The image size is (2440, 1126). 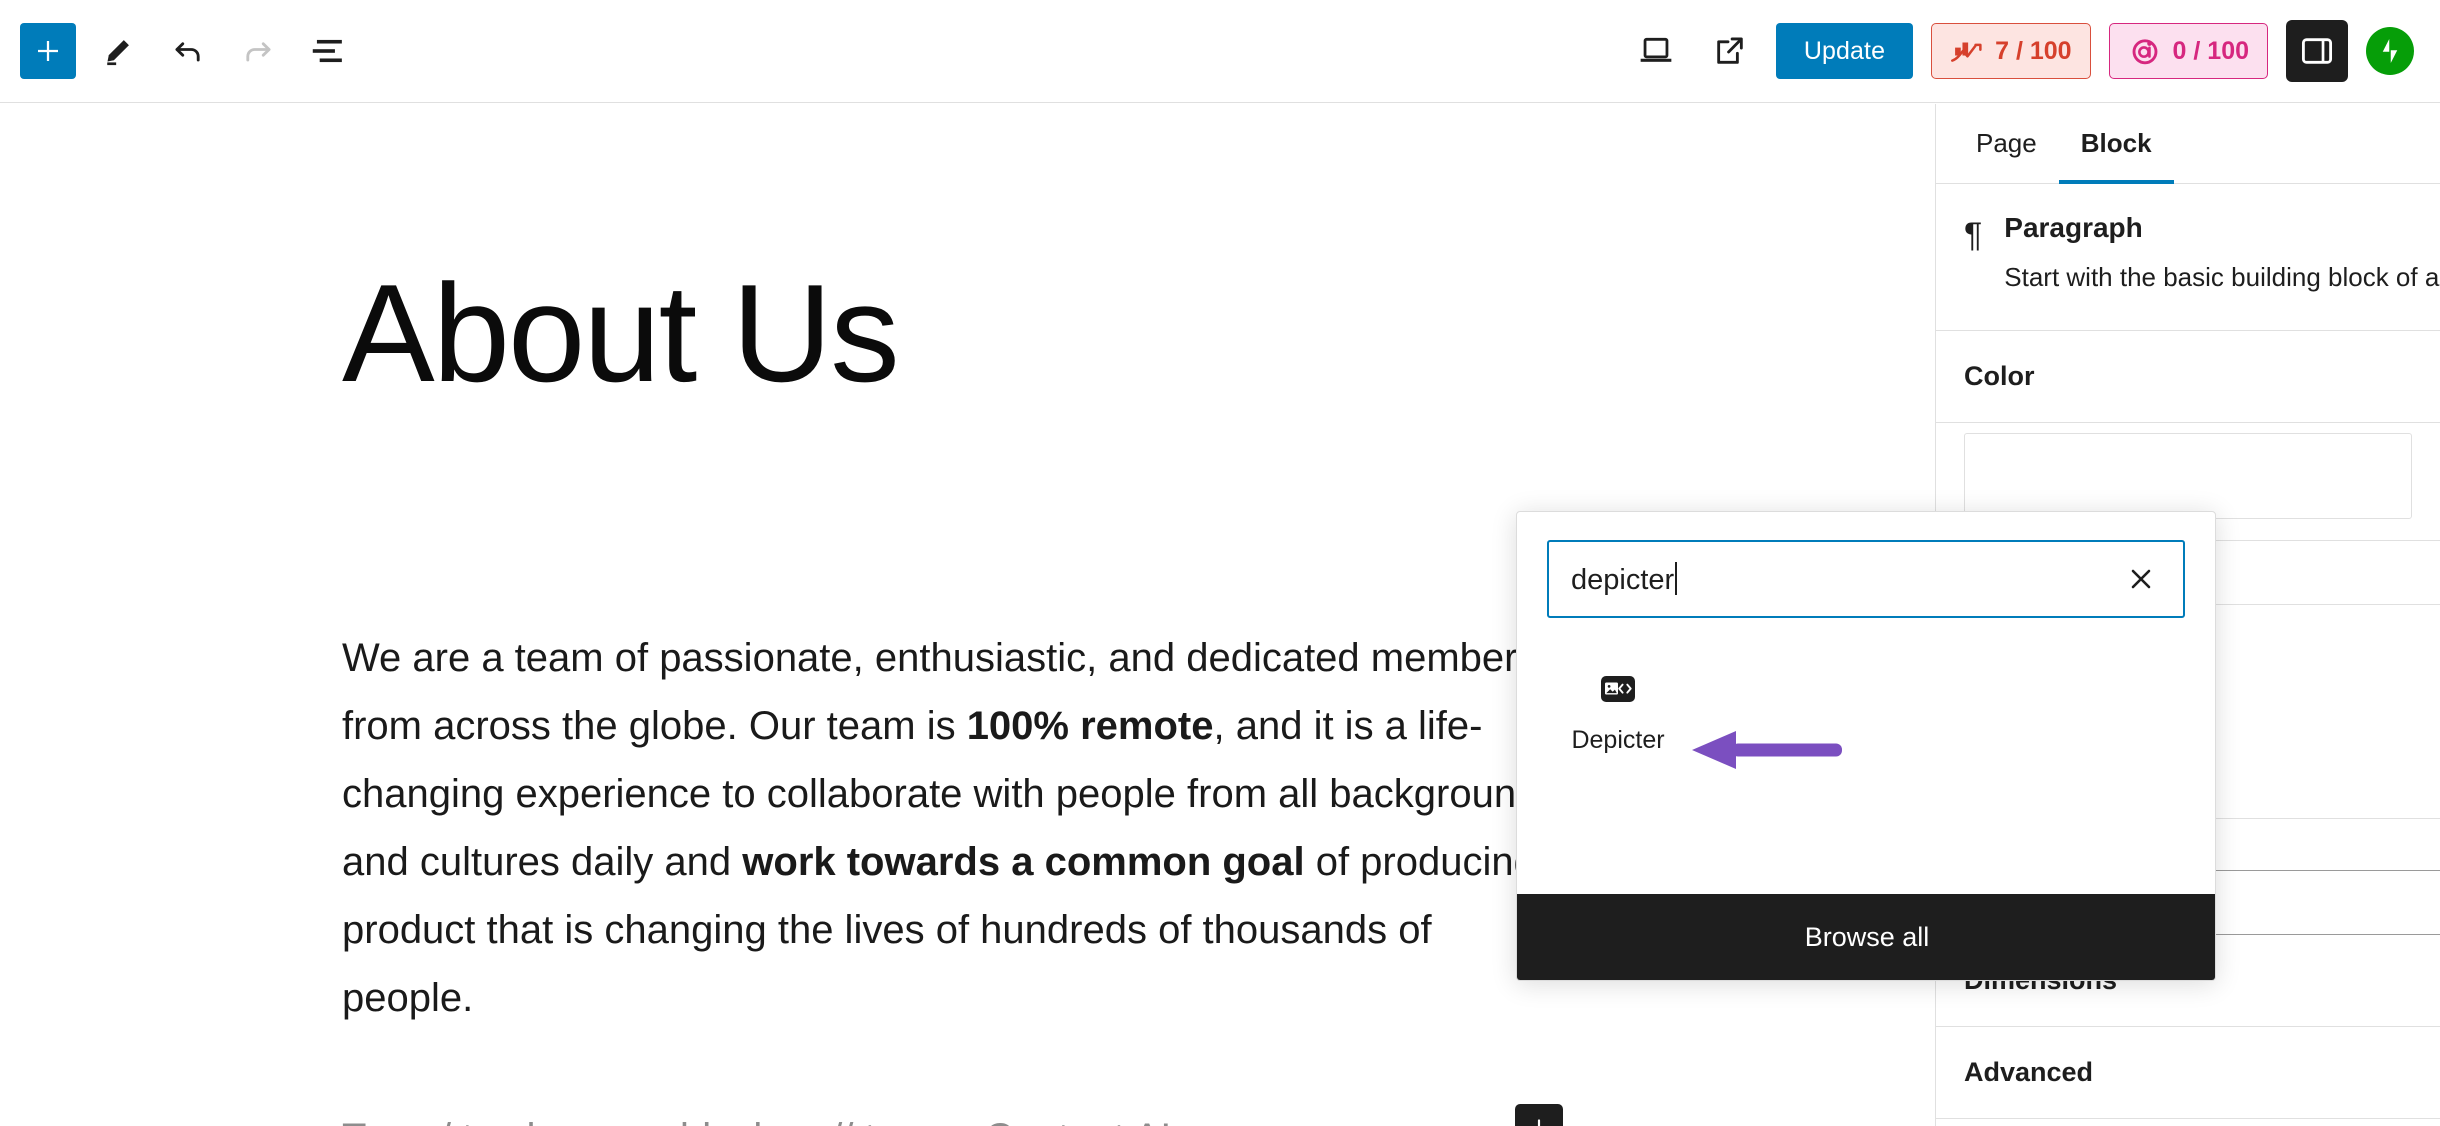 What do you see at coordinates (621, 334) in the screenshot?
I see `page-title: About Us` at bounding box center [621, 334].